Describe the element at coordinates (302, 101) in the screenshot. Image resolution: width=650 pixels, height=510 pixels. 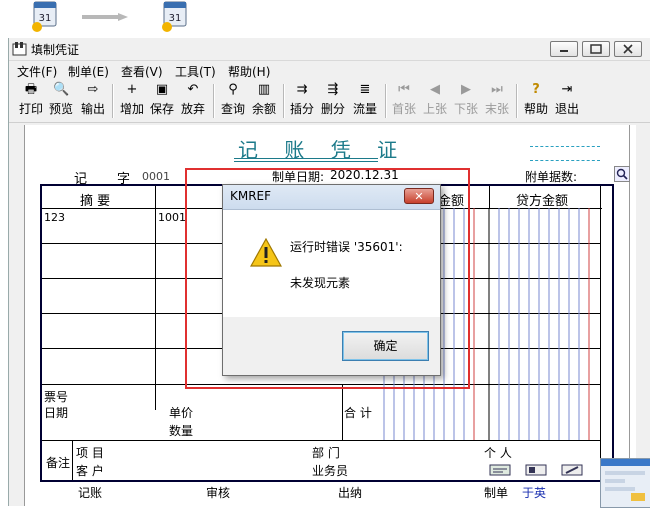
I see `insert-row-button: ⇉ 插分` at that location.